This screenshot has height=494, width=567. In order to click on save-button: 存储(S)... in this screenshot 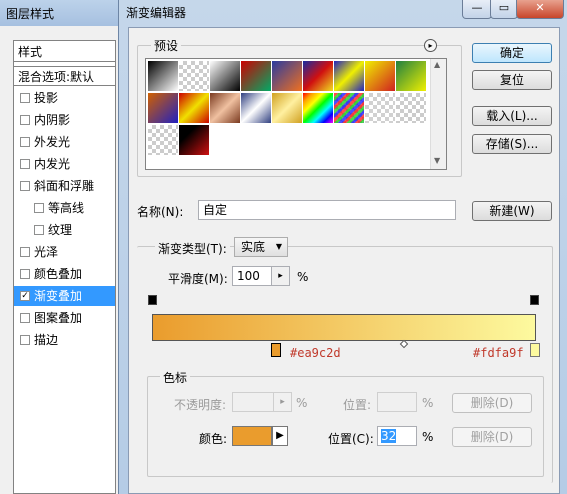, I will do `click(512, 144)`.